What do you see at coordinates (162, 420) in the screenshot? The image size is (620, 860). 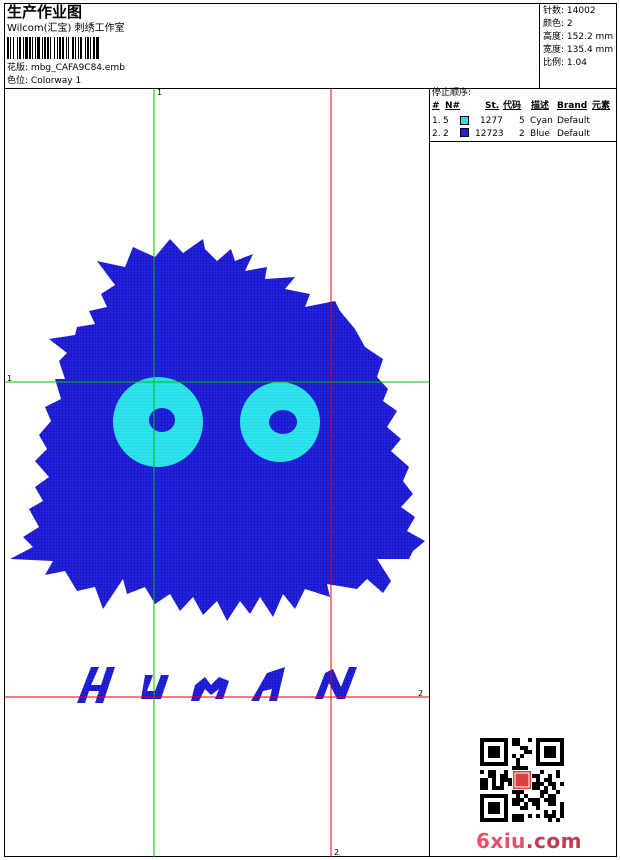 I see `left-pupil` at bounding box center [162, 420].